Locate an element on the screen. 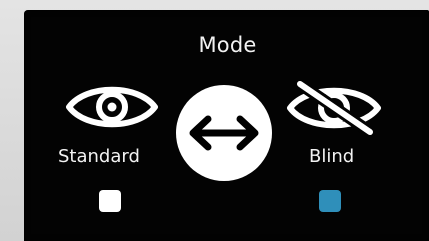 The width and height of the screenshot is (429, 241). blind-mode-label: Blind is located at coordinates (332, 156).